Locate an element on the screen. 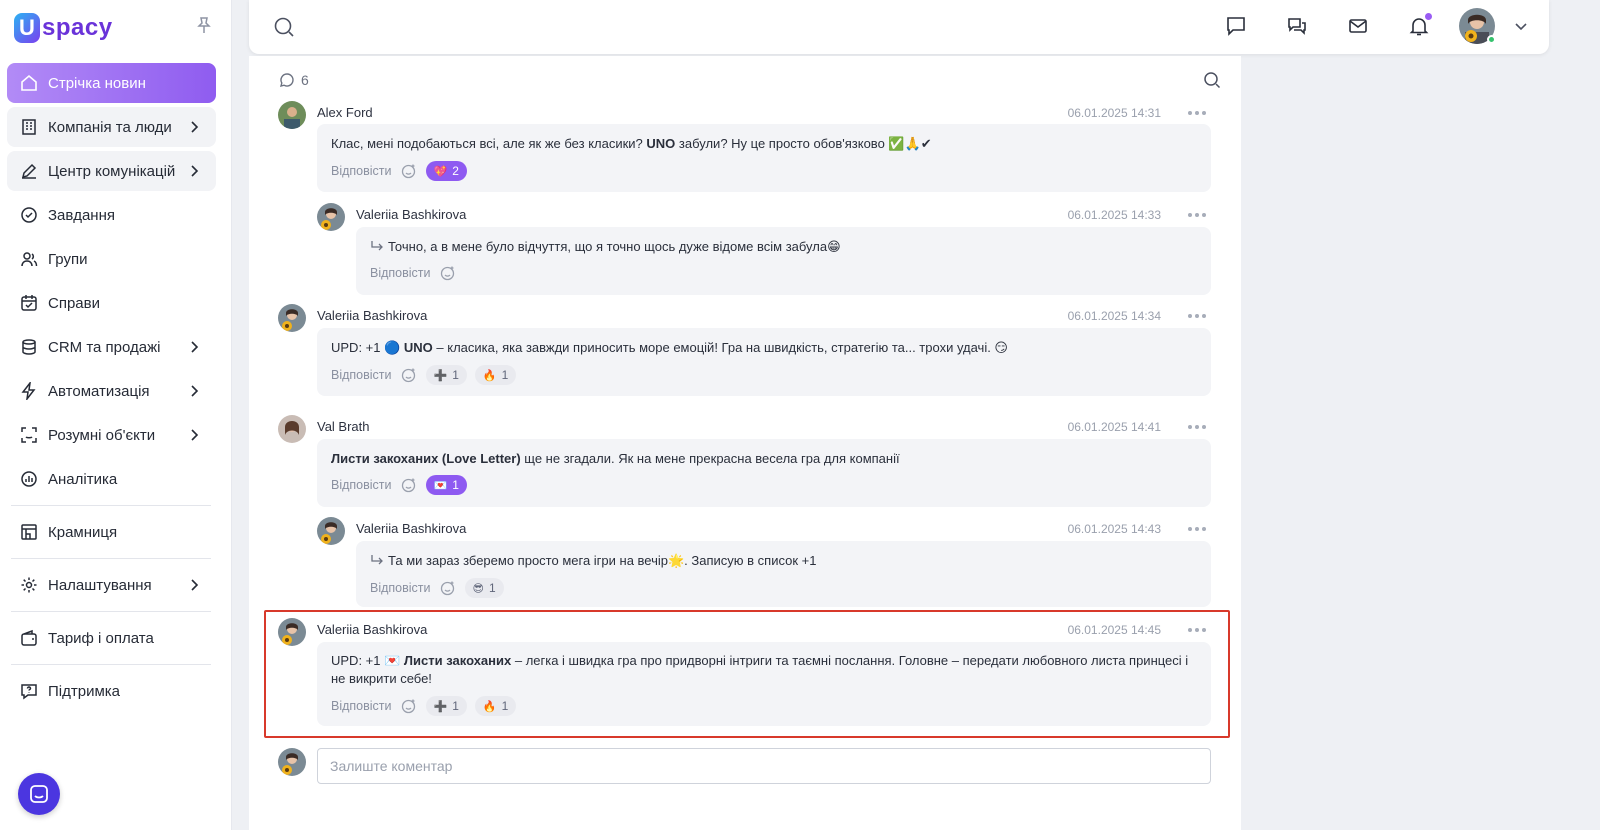  sidebar-item-label: CRM та продажі is located at coordinates (104, 347).